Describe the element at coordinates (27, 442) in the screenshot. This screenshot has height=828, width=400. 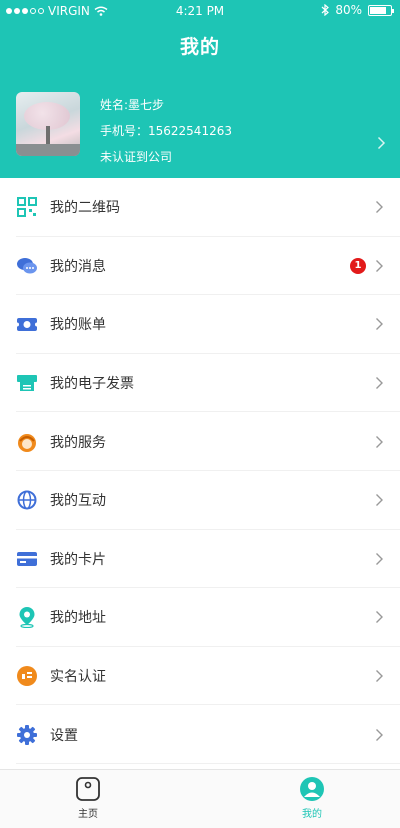
I see `service-icon` at that location.